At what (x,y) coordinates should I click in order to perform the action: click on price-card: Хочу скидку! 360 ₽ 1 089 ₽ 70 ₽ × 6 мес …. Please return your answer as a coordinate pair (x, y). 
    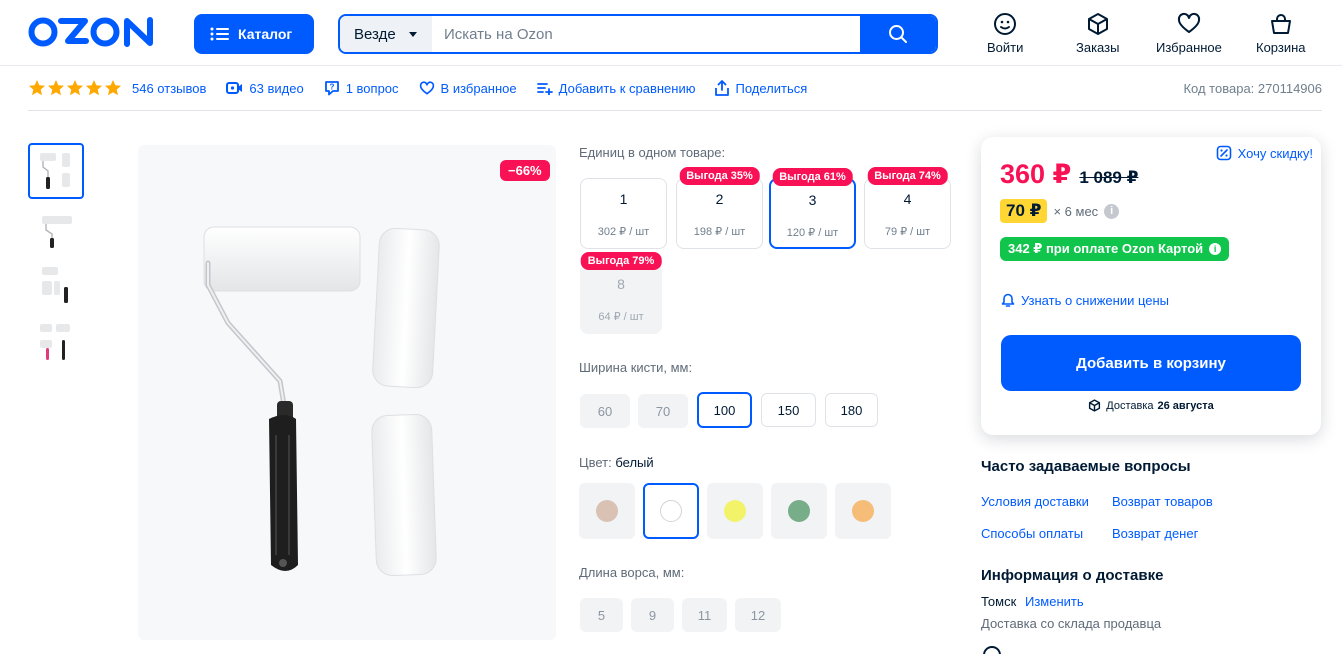
    Looking at the image, I should click on (1151, 286).